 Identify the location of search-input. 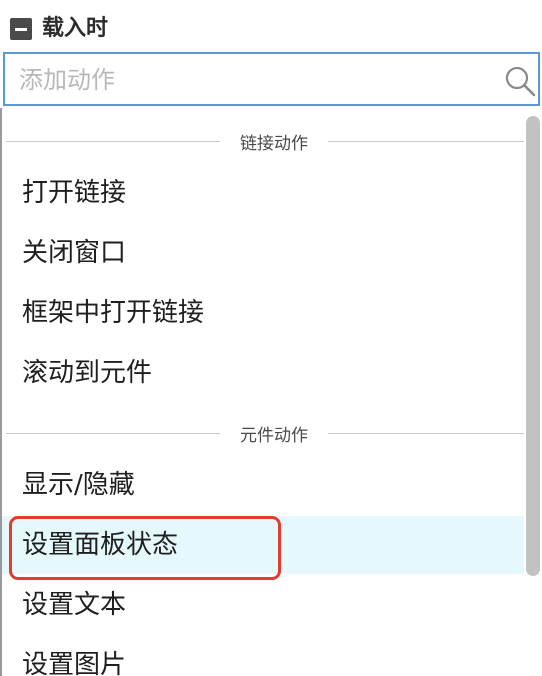
(249, 80).